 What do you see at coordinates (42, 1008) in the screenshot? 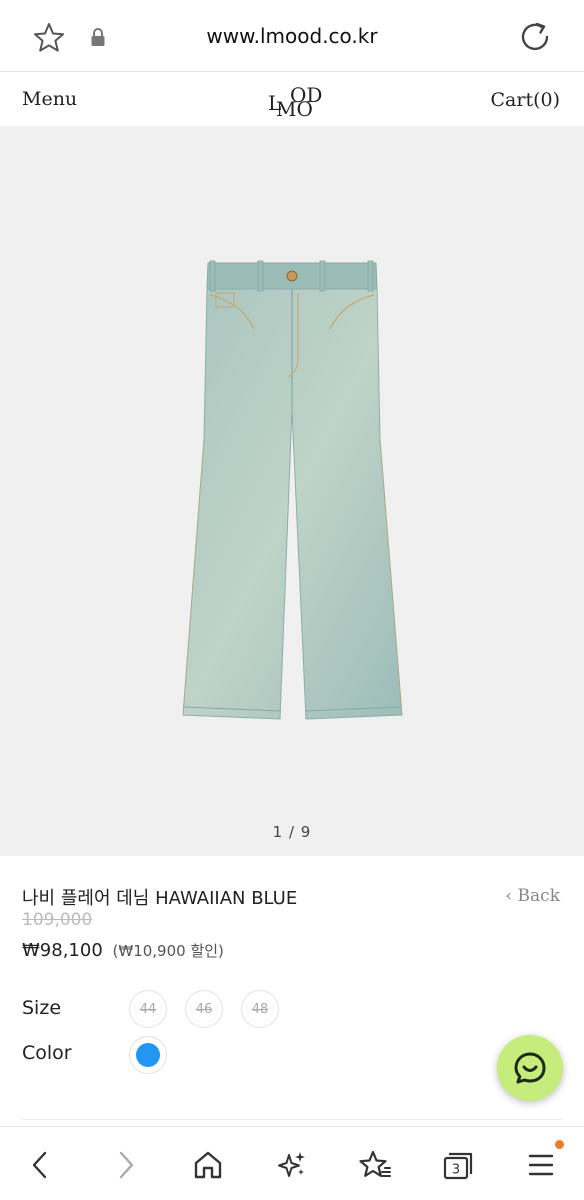
I see `size-label: Size` at bounding box center [42, 1008].